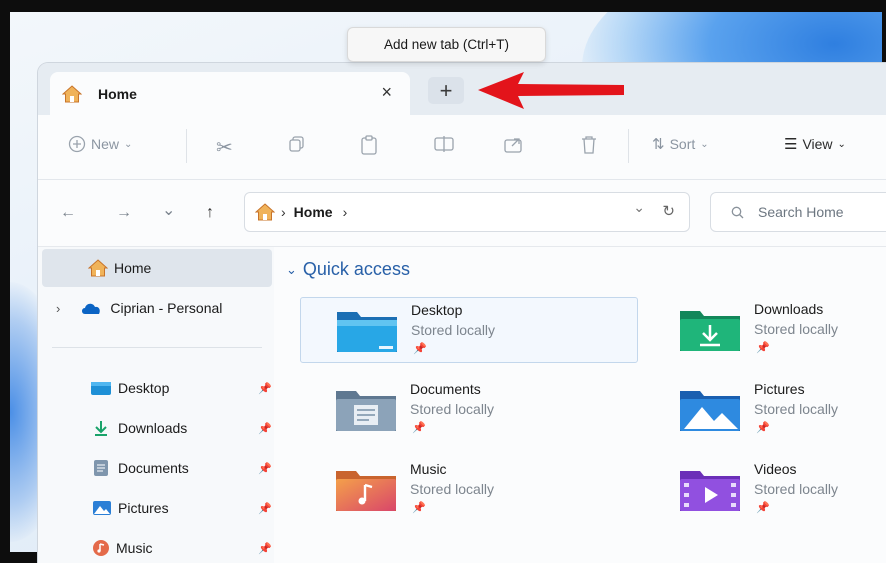 The image size is (886, 563). I want to click on folder-card-videos: Videos Stored locally 📌, so click(765, 489).